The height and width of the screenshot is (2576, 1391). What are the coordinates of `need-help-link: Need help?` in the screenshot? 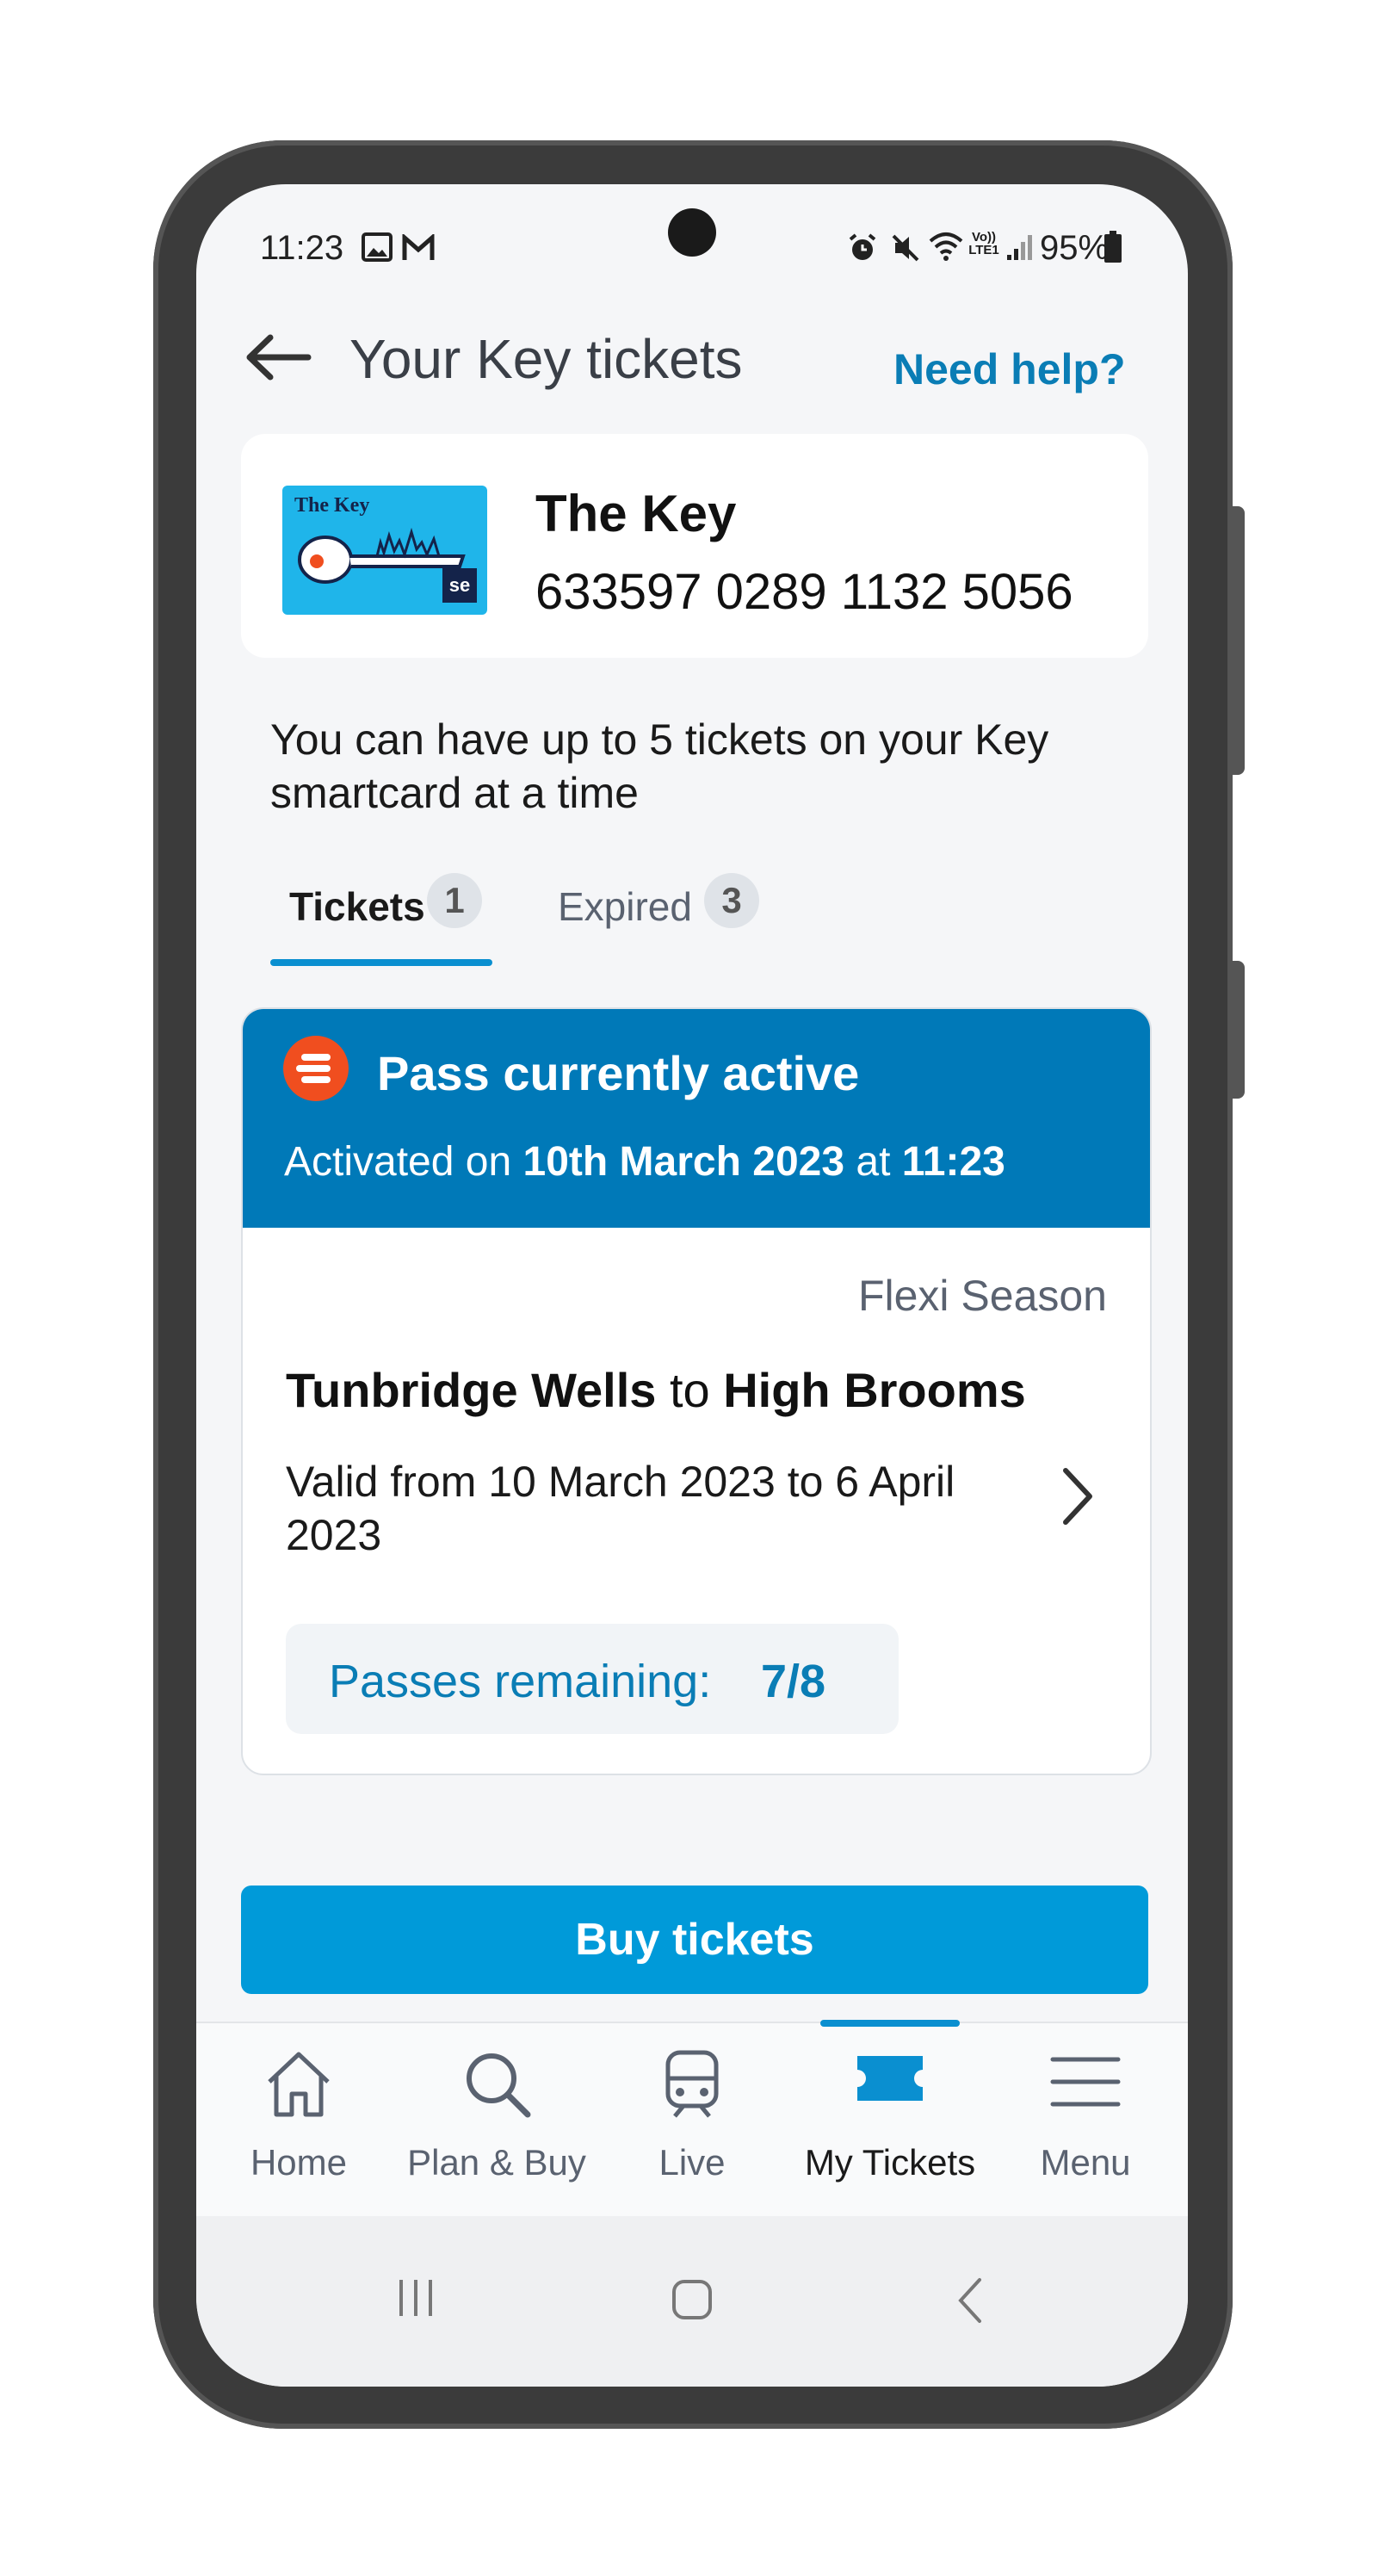 It's located at (1009, 369).